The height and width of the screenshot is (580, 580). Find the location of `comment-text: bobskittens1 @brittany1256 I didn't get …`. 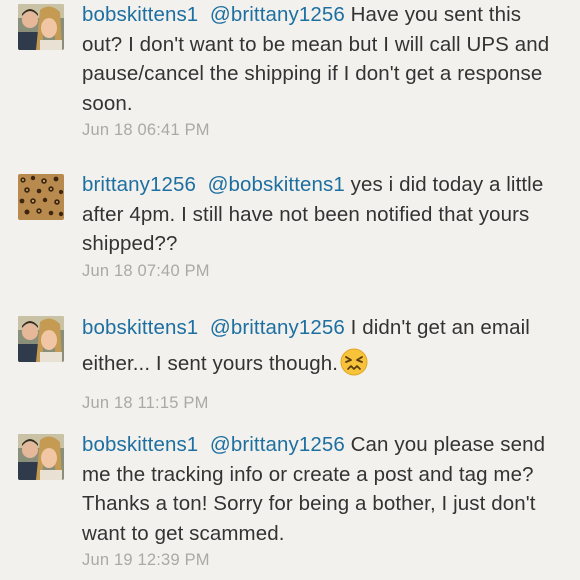

comment-text: bobskittens1 @brittany1256 I didn't get … is located at coordinates (317, 349).